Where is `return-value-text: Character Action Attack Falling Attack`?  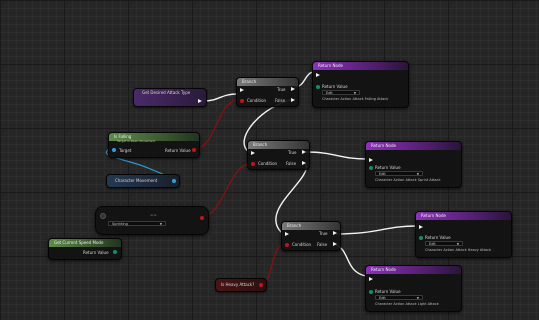 return-value-text: Character Action Attack Falling Attack is located at coordinates (355, 99).